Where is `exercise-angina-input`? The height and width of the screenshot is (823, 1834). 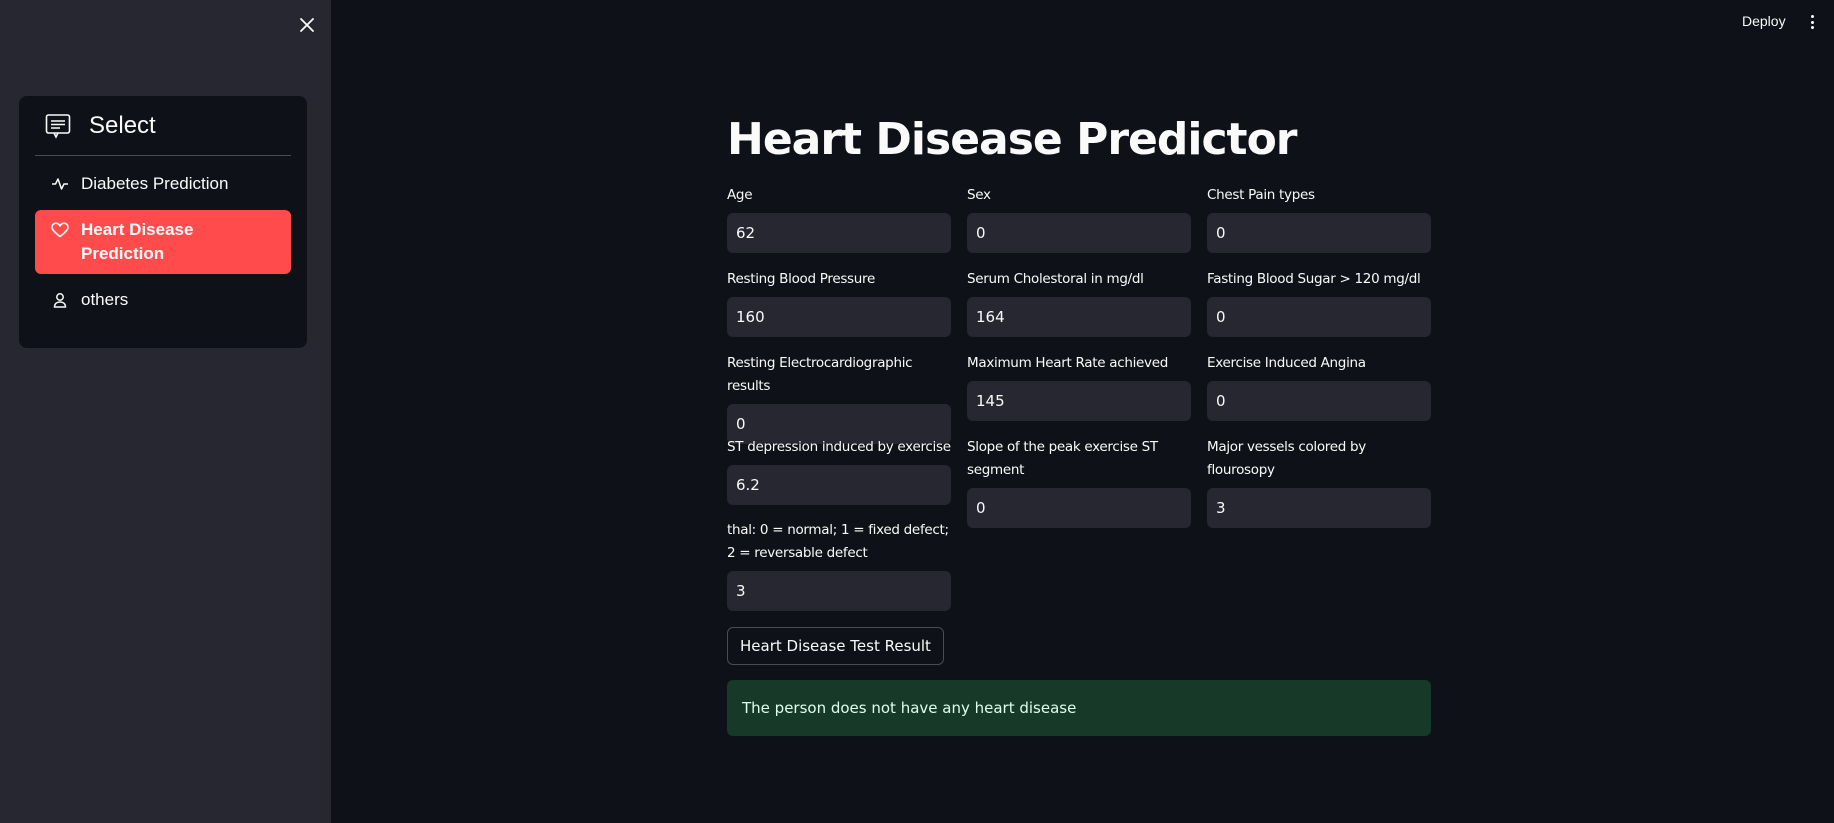
exercise-angina-input is located at coordinates (1319, 401).